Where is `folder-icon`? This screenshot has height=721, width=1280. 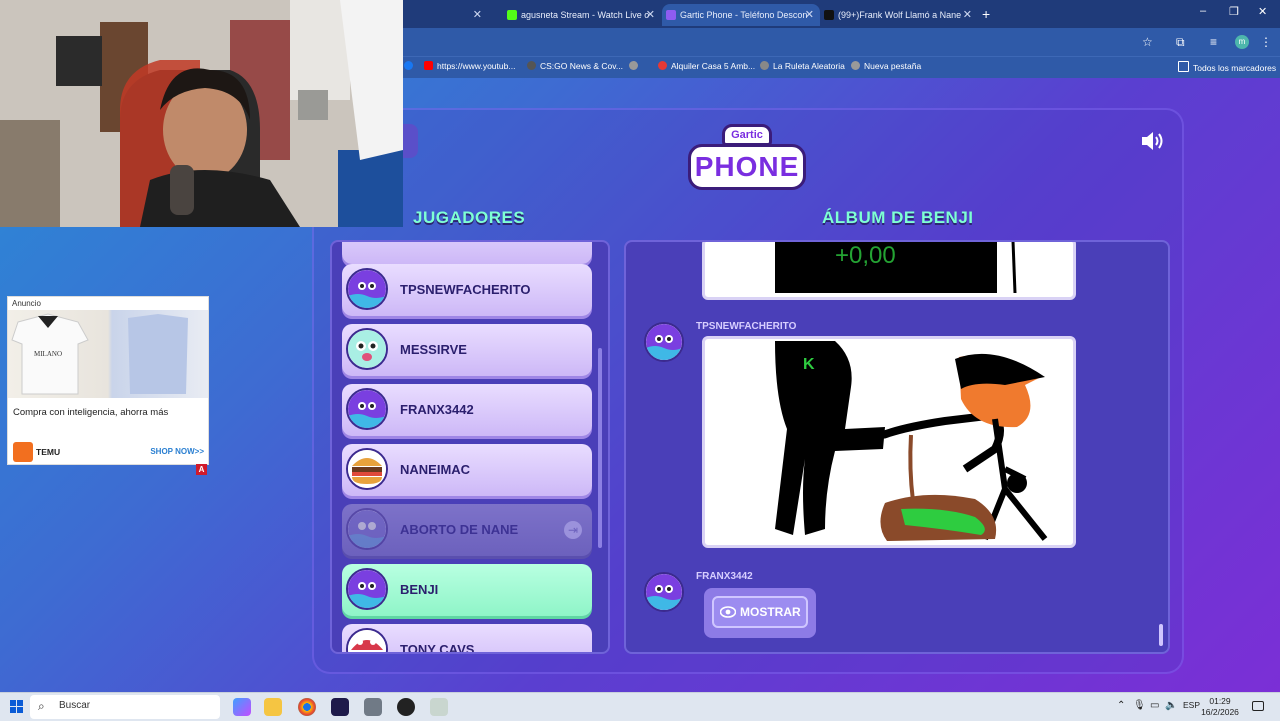 folder-icon is located at coordinates (1183, 66).